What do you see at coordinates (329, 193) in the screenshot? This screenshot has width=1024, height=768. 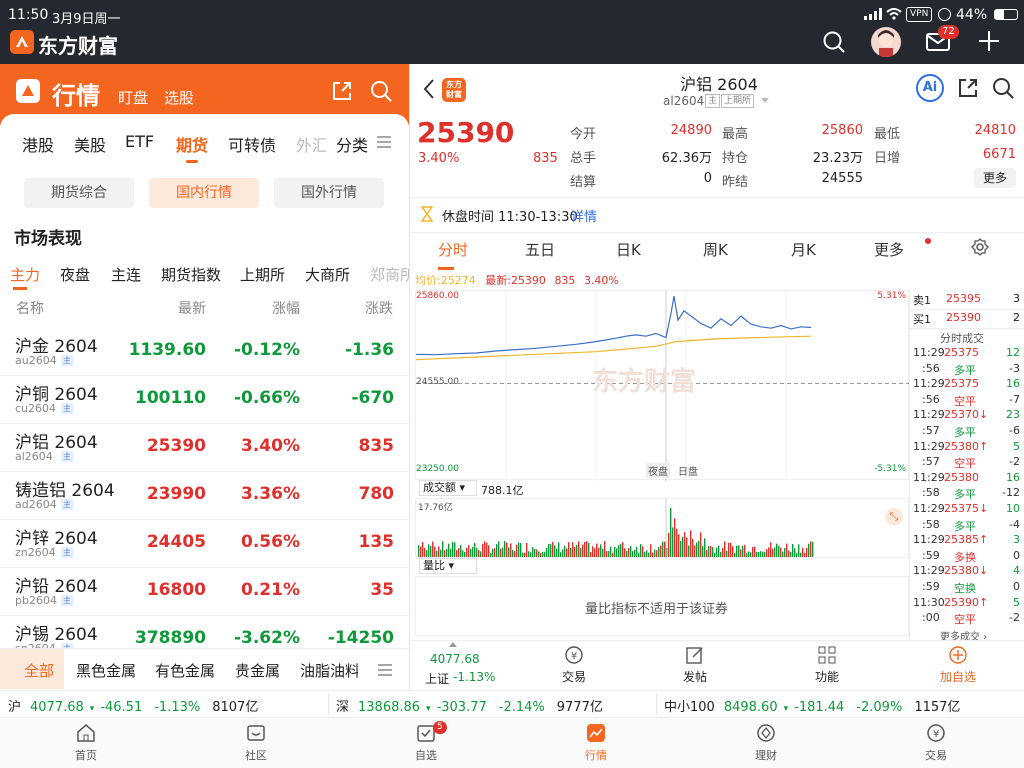 I see `seg-foreign: 国外行情` at bounding box center [329, 193].